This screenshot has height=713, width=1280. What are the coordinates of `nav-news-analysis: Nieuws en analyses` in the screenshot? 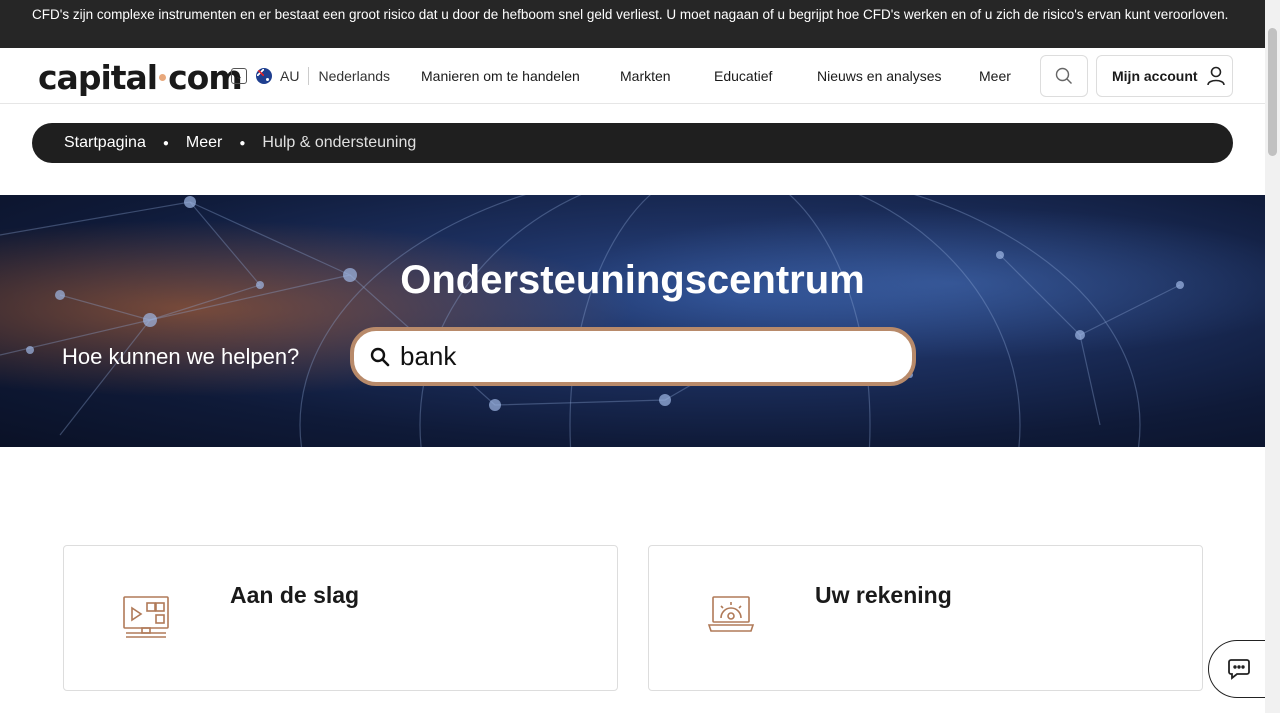 It's located at (879, 76).